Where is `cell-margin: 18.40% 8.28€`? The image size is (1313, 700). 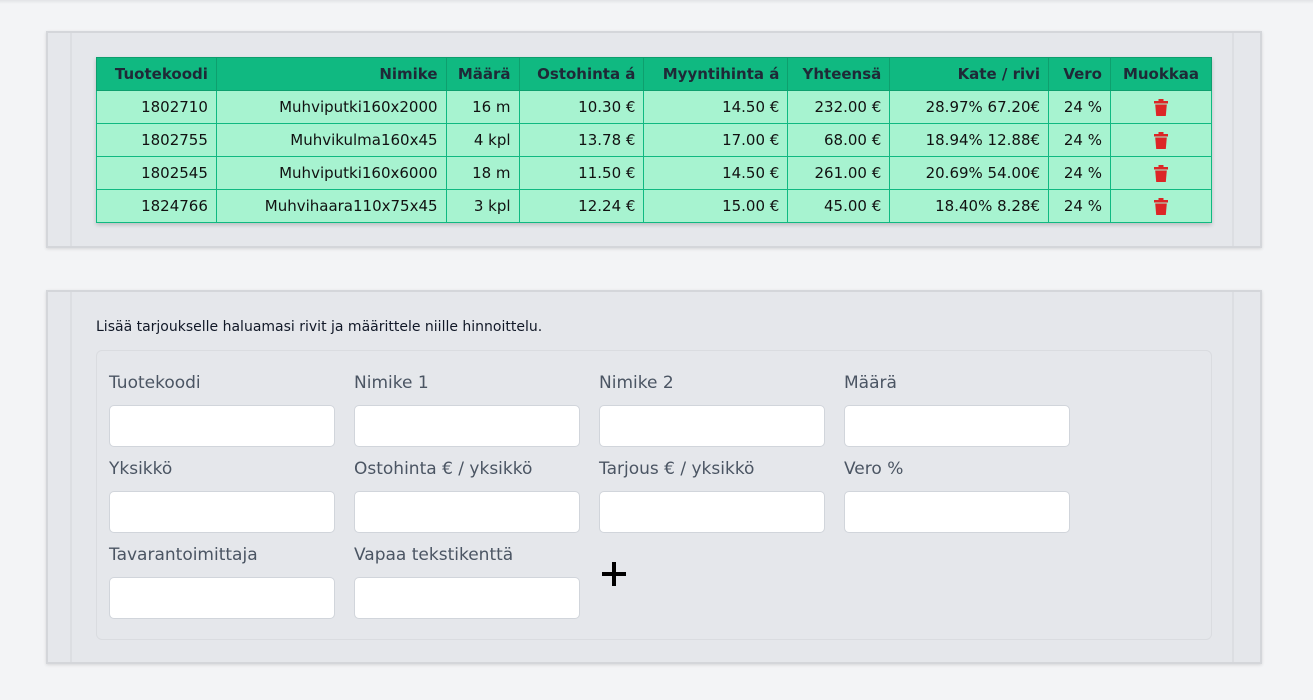 cell-margin: 18.40% 8.28€ is located at coordinates (969, 206).